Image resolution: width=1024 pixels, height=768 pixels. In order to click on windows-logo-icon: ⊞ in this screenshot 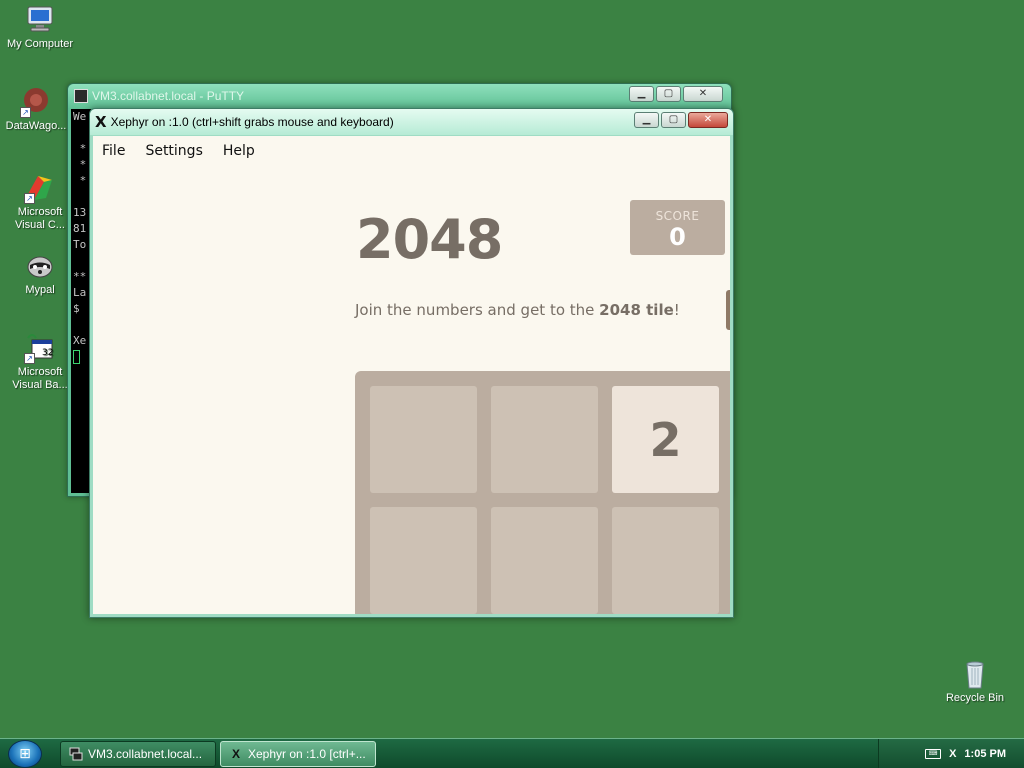, I will do `click(25, 754)`.